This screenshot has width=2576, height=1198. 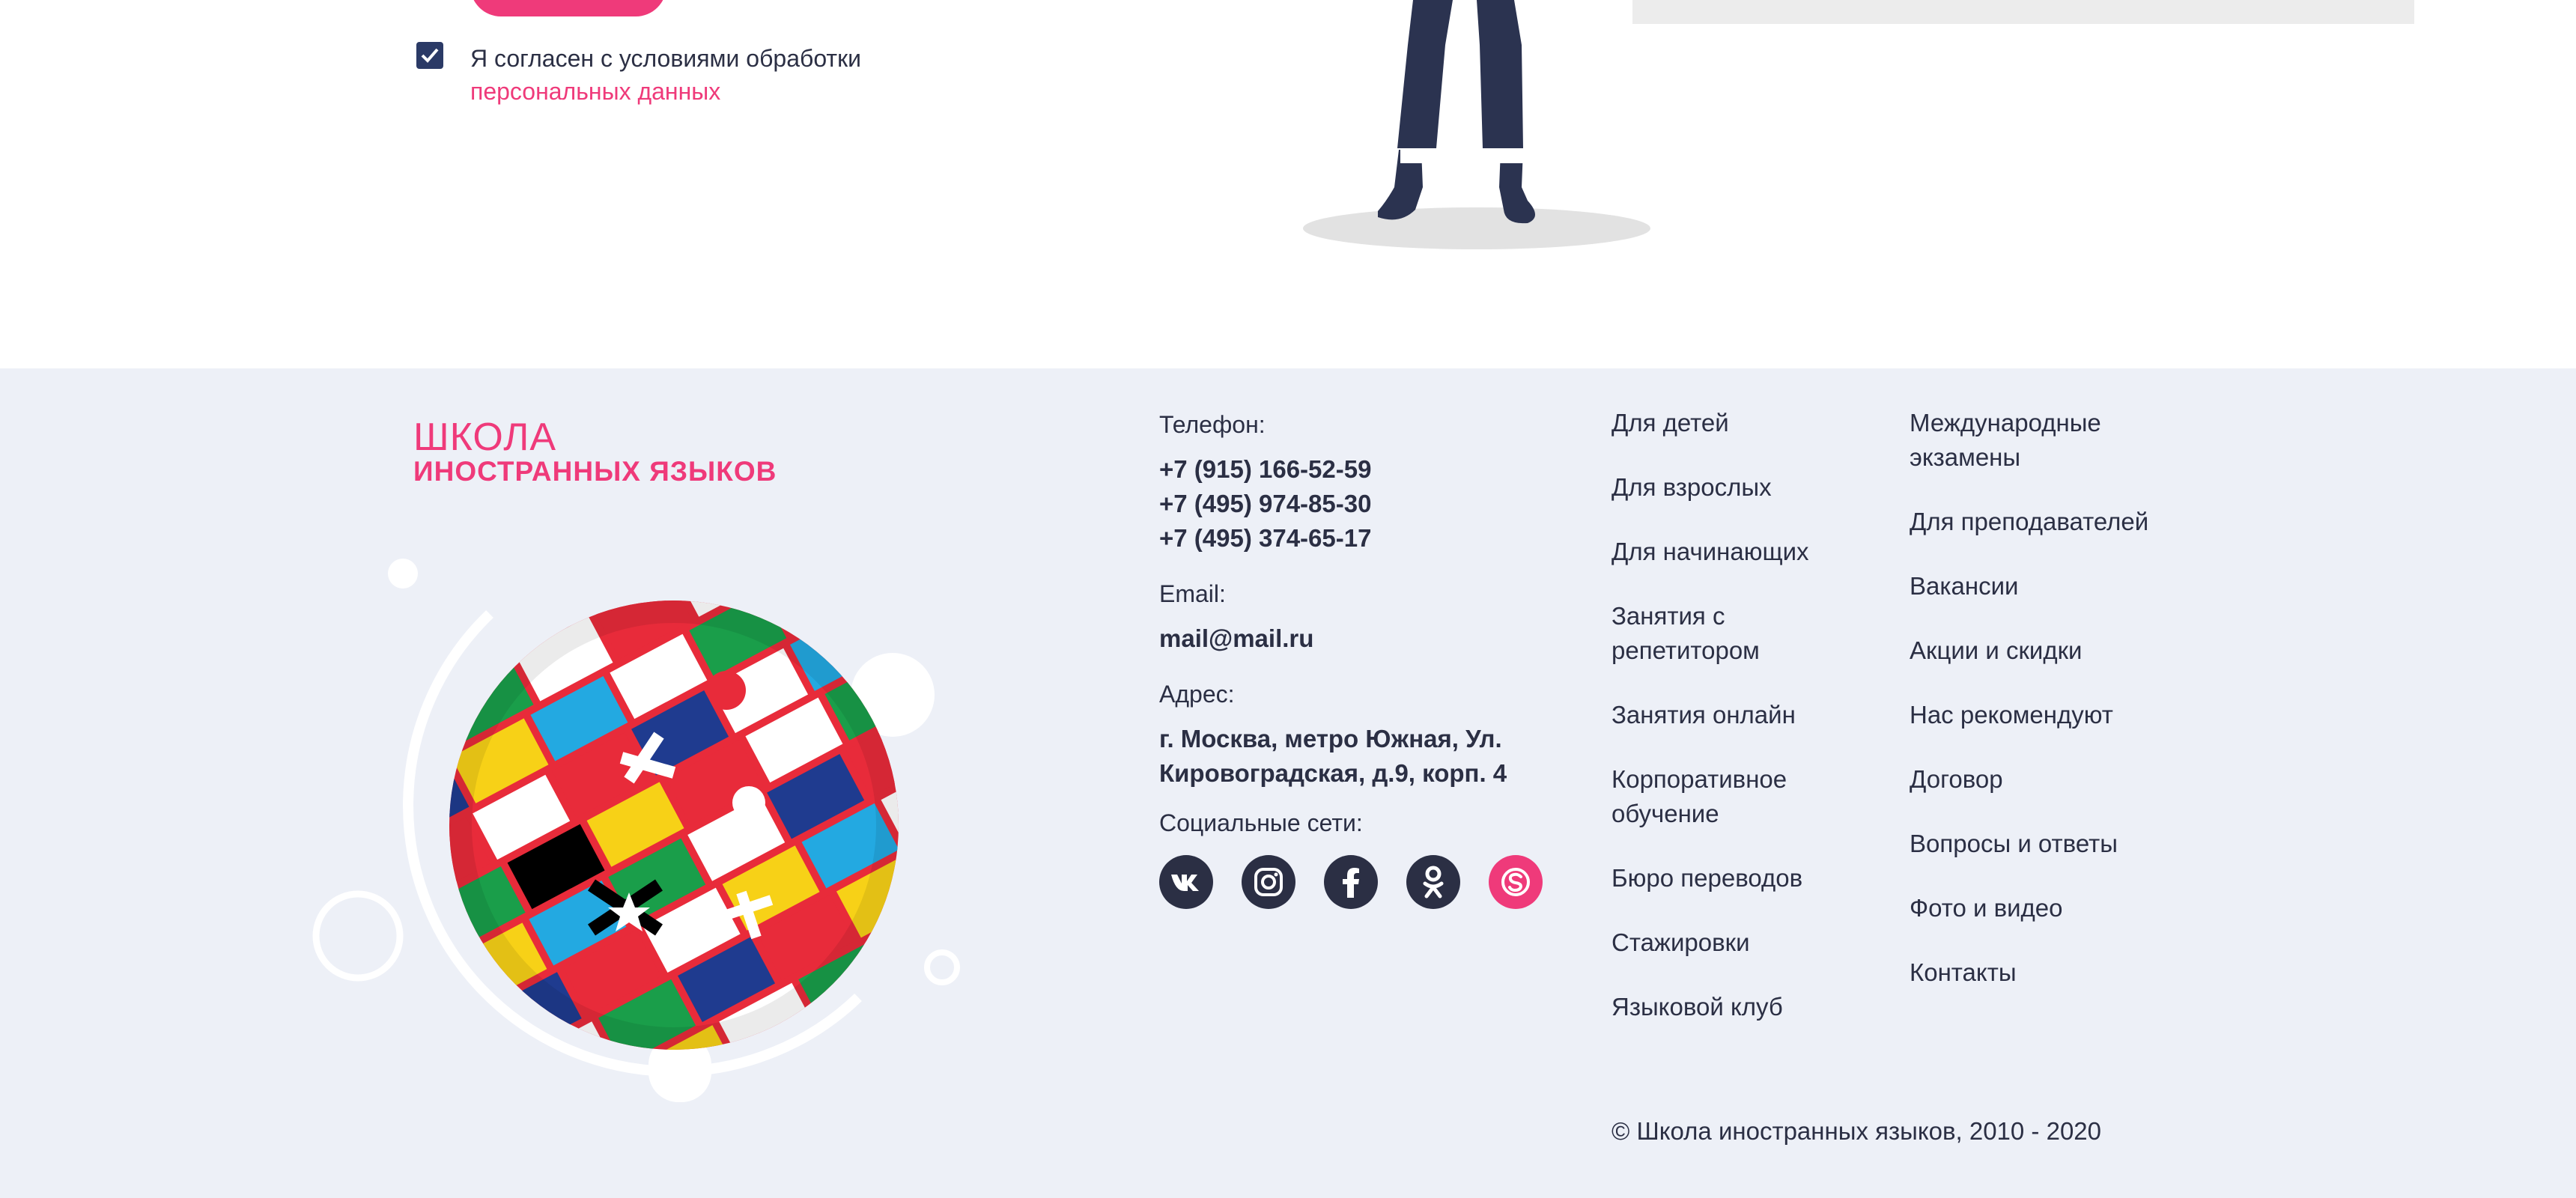 I want to click on menu-link: Акции и скидки, so click(x=2044, y=650).